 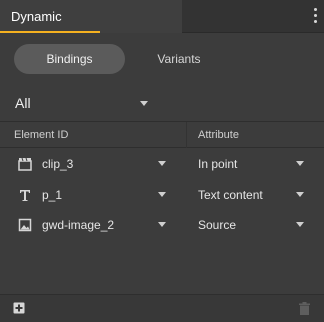 I want to click on attribute-select: Text content, so click(x=254, y=195).